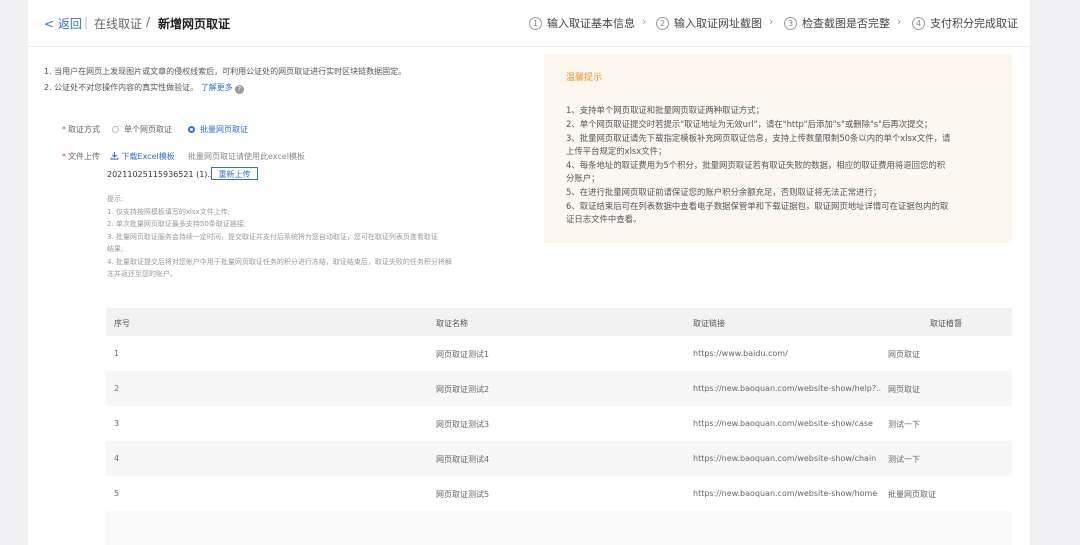  Describe the element at coordinates (740, 353) in the screenshot. I see `cell-url: https://www.baidu.com/` at that location.